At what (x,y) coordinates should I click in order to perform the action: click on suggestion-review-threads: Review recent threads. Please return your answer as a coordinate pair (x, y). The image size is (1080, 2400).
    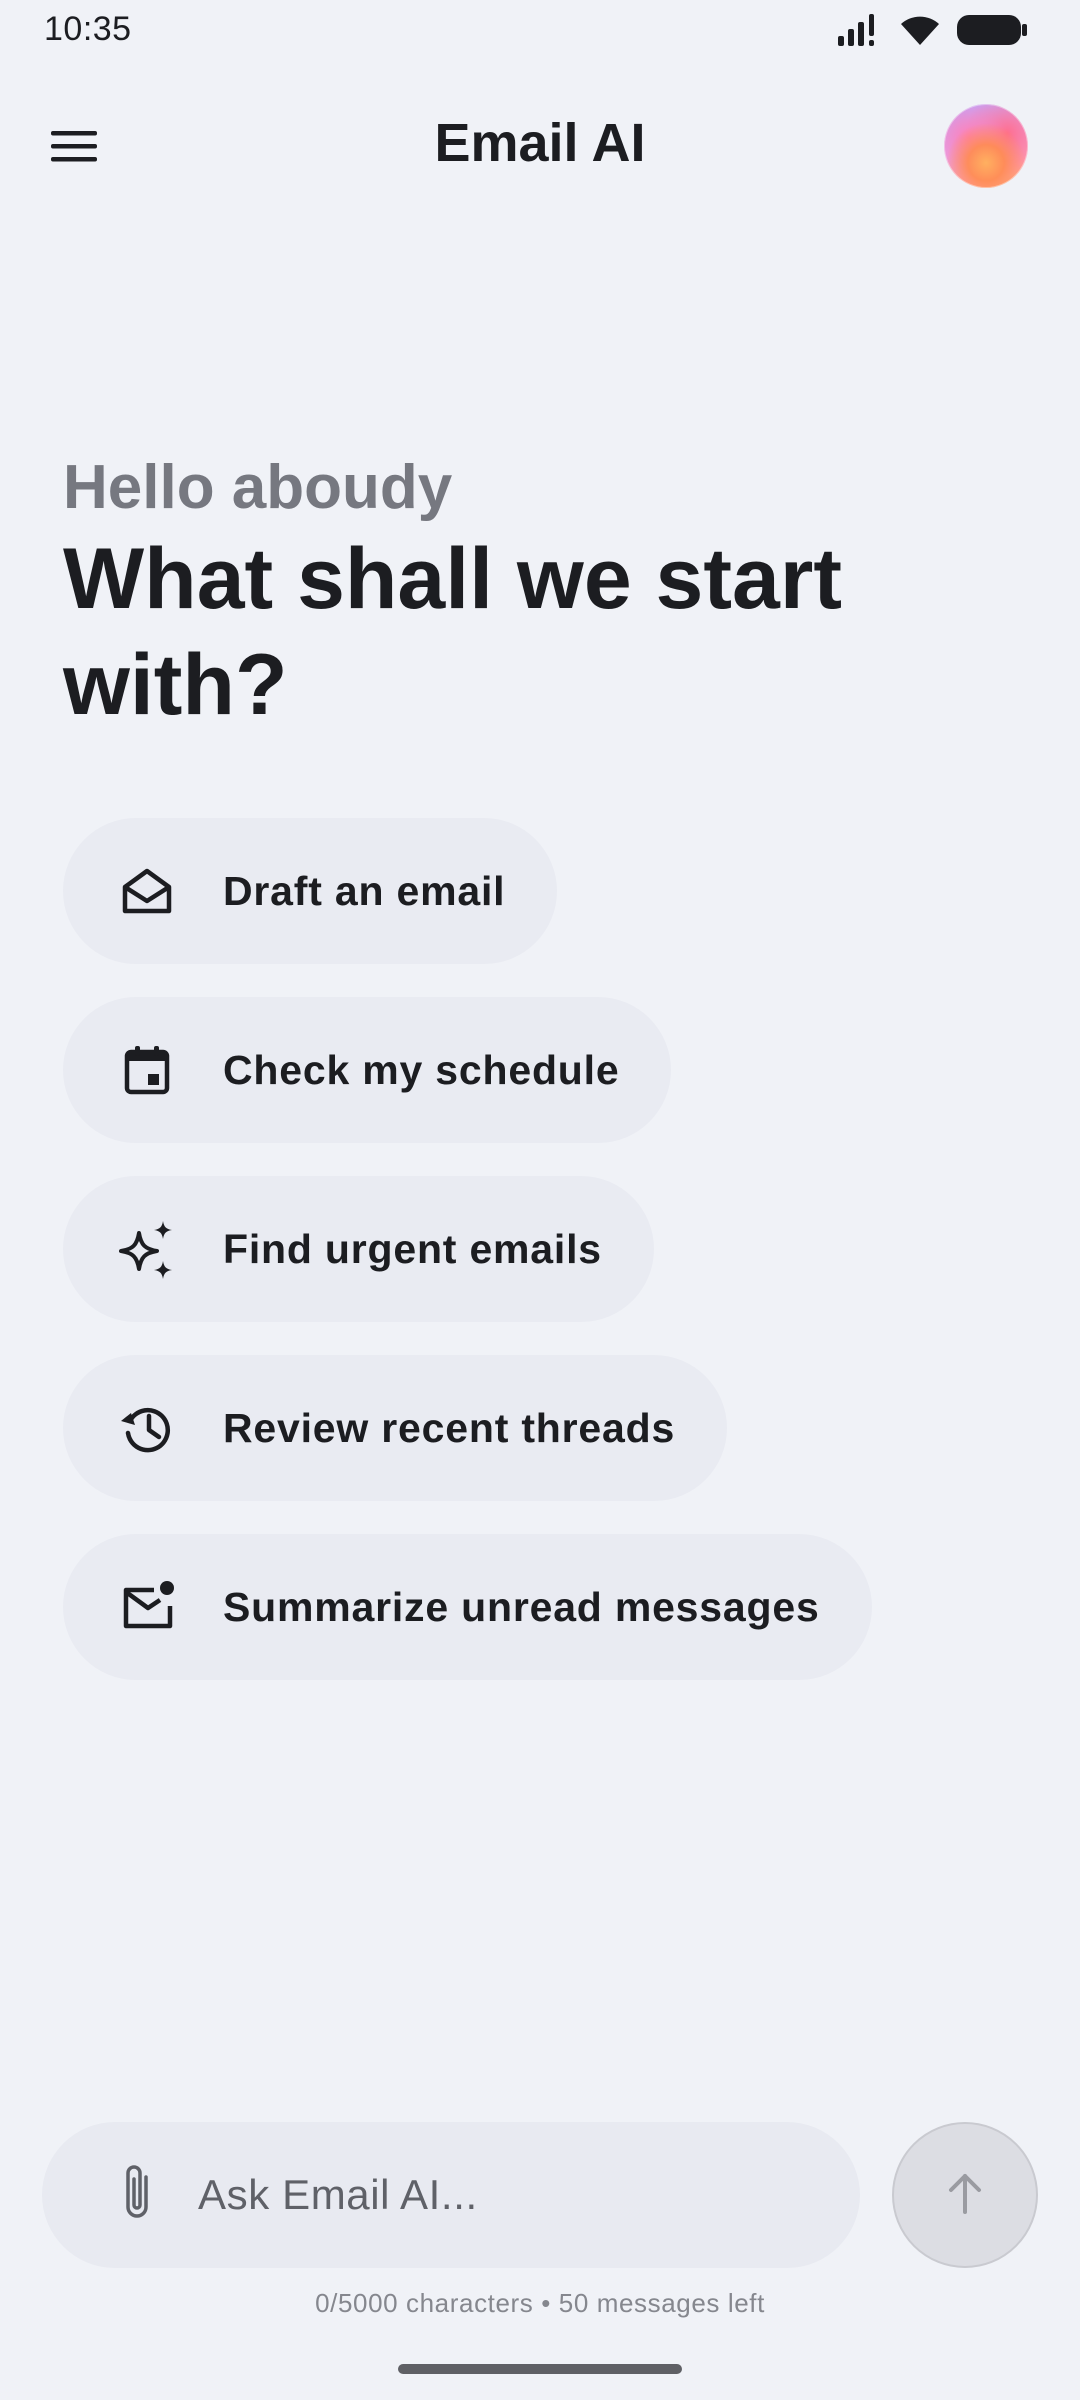
    Looking at the image, I should click on (395, 1428).